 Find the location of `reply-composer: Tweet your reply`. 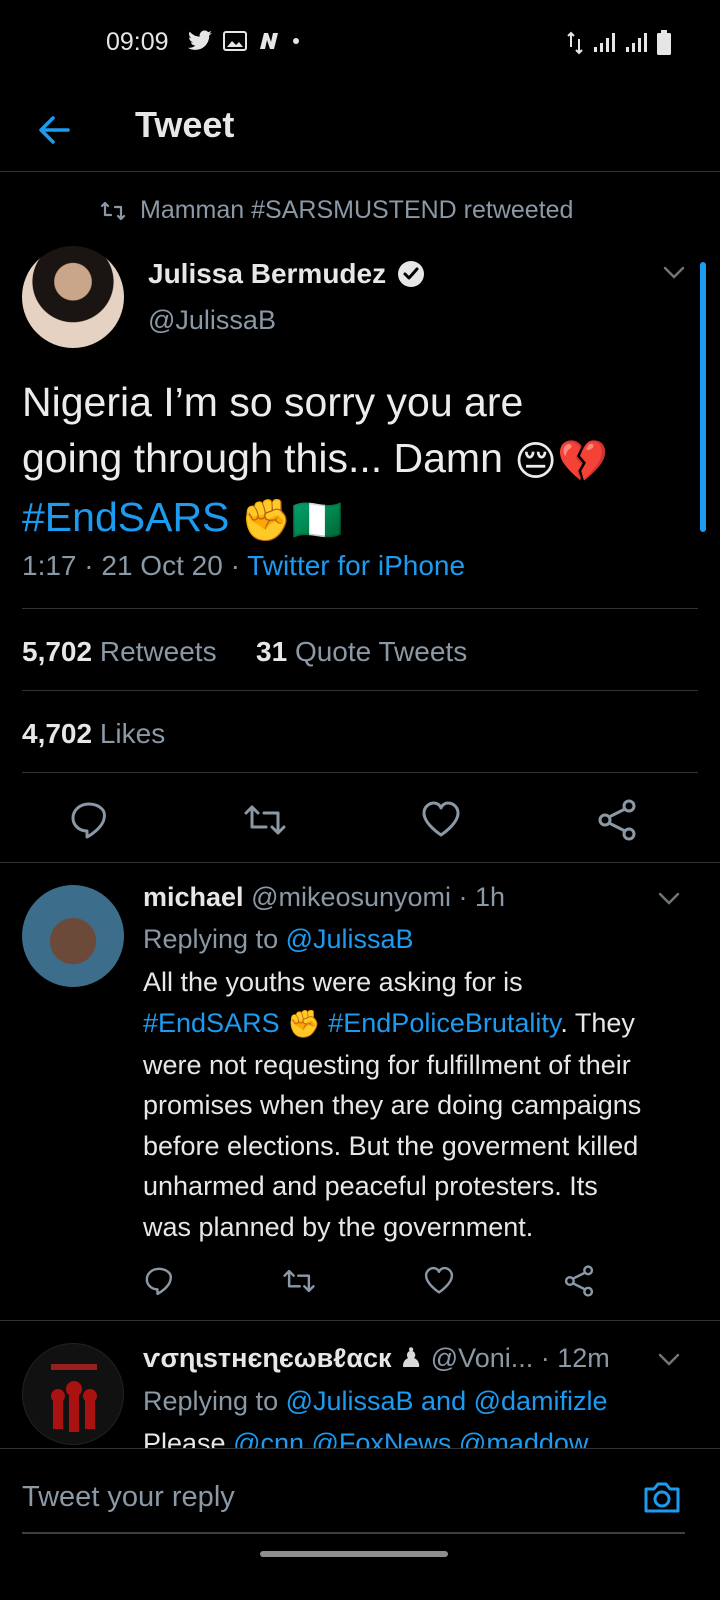

reply-composer: Tweet your reply is located at coordinates (360, 1503).